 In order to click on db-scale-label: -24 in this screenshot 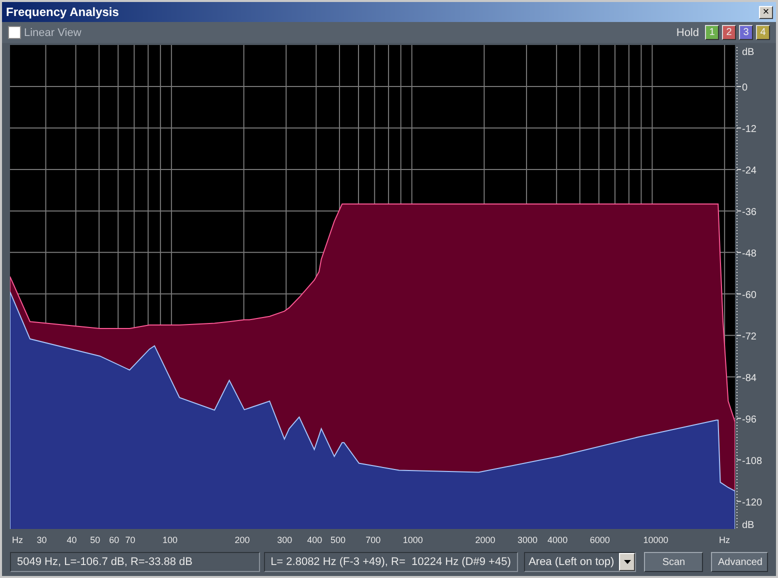, I will do `click(749, 170)`.